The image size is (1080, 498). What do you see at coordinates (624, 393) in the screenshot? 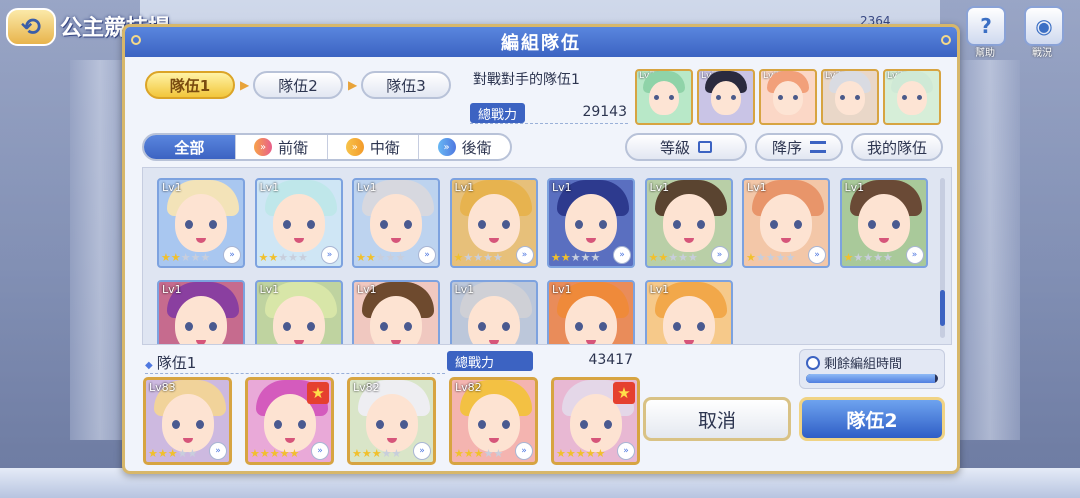
I see `rank-star-icon: ★` at bounding box center [624, 393].